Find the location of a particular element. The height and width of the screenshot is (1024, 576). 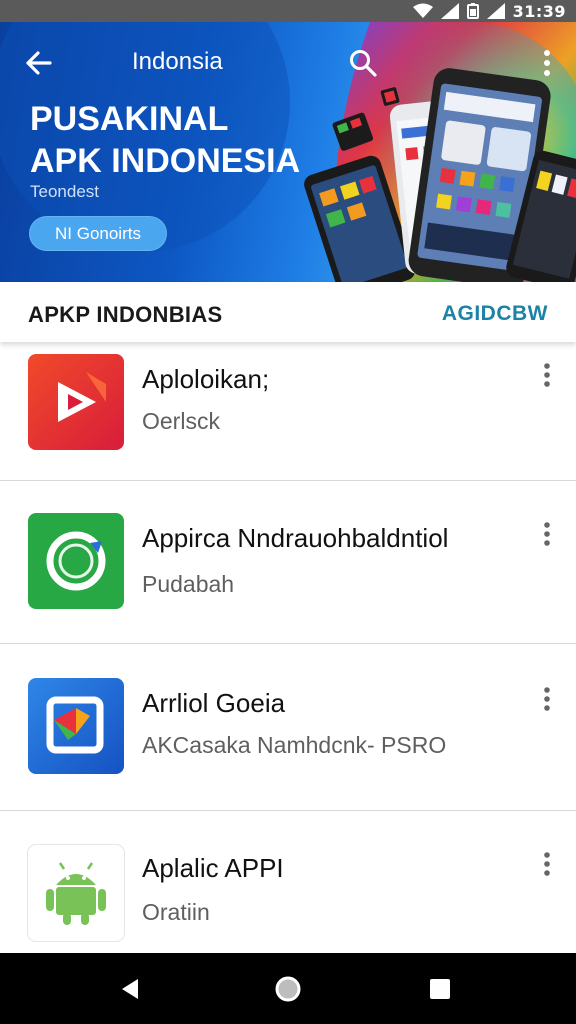

app-name: Arrliol Goeia is located at coordinates (214, 703).